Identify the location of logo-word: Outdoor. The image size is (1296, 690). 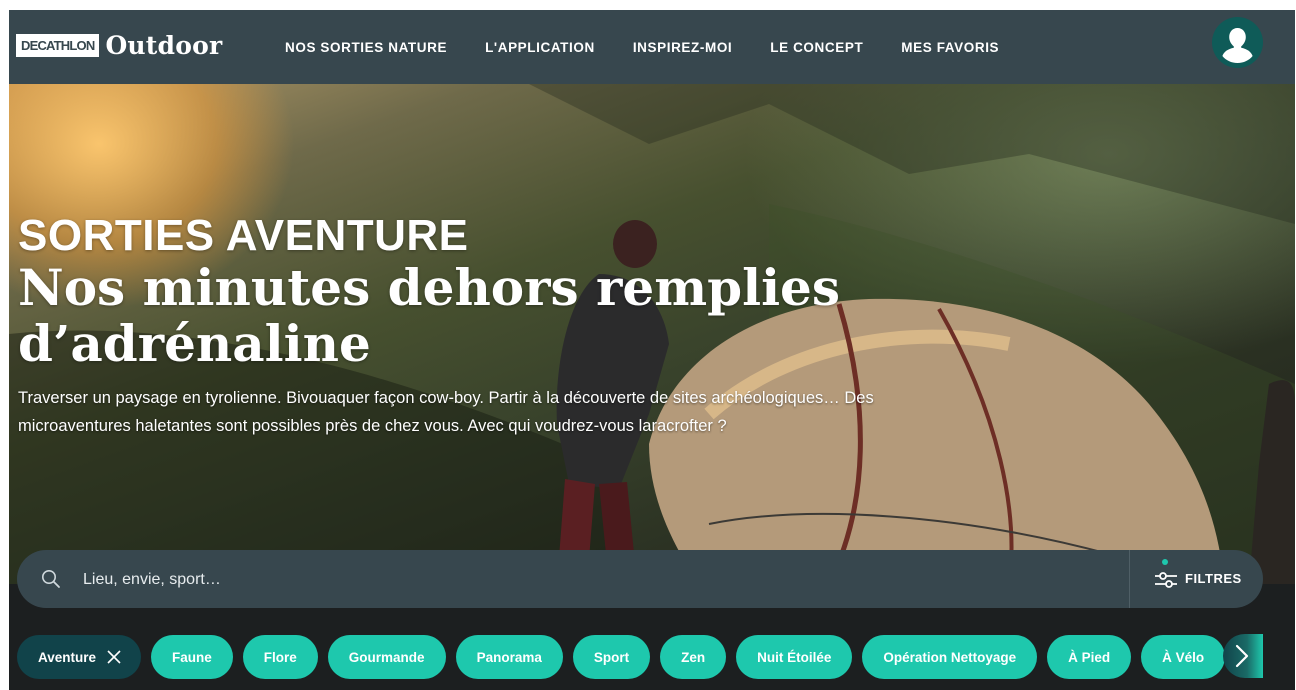
(164, 45).